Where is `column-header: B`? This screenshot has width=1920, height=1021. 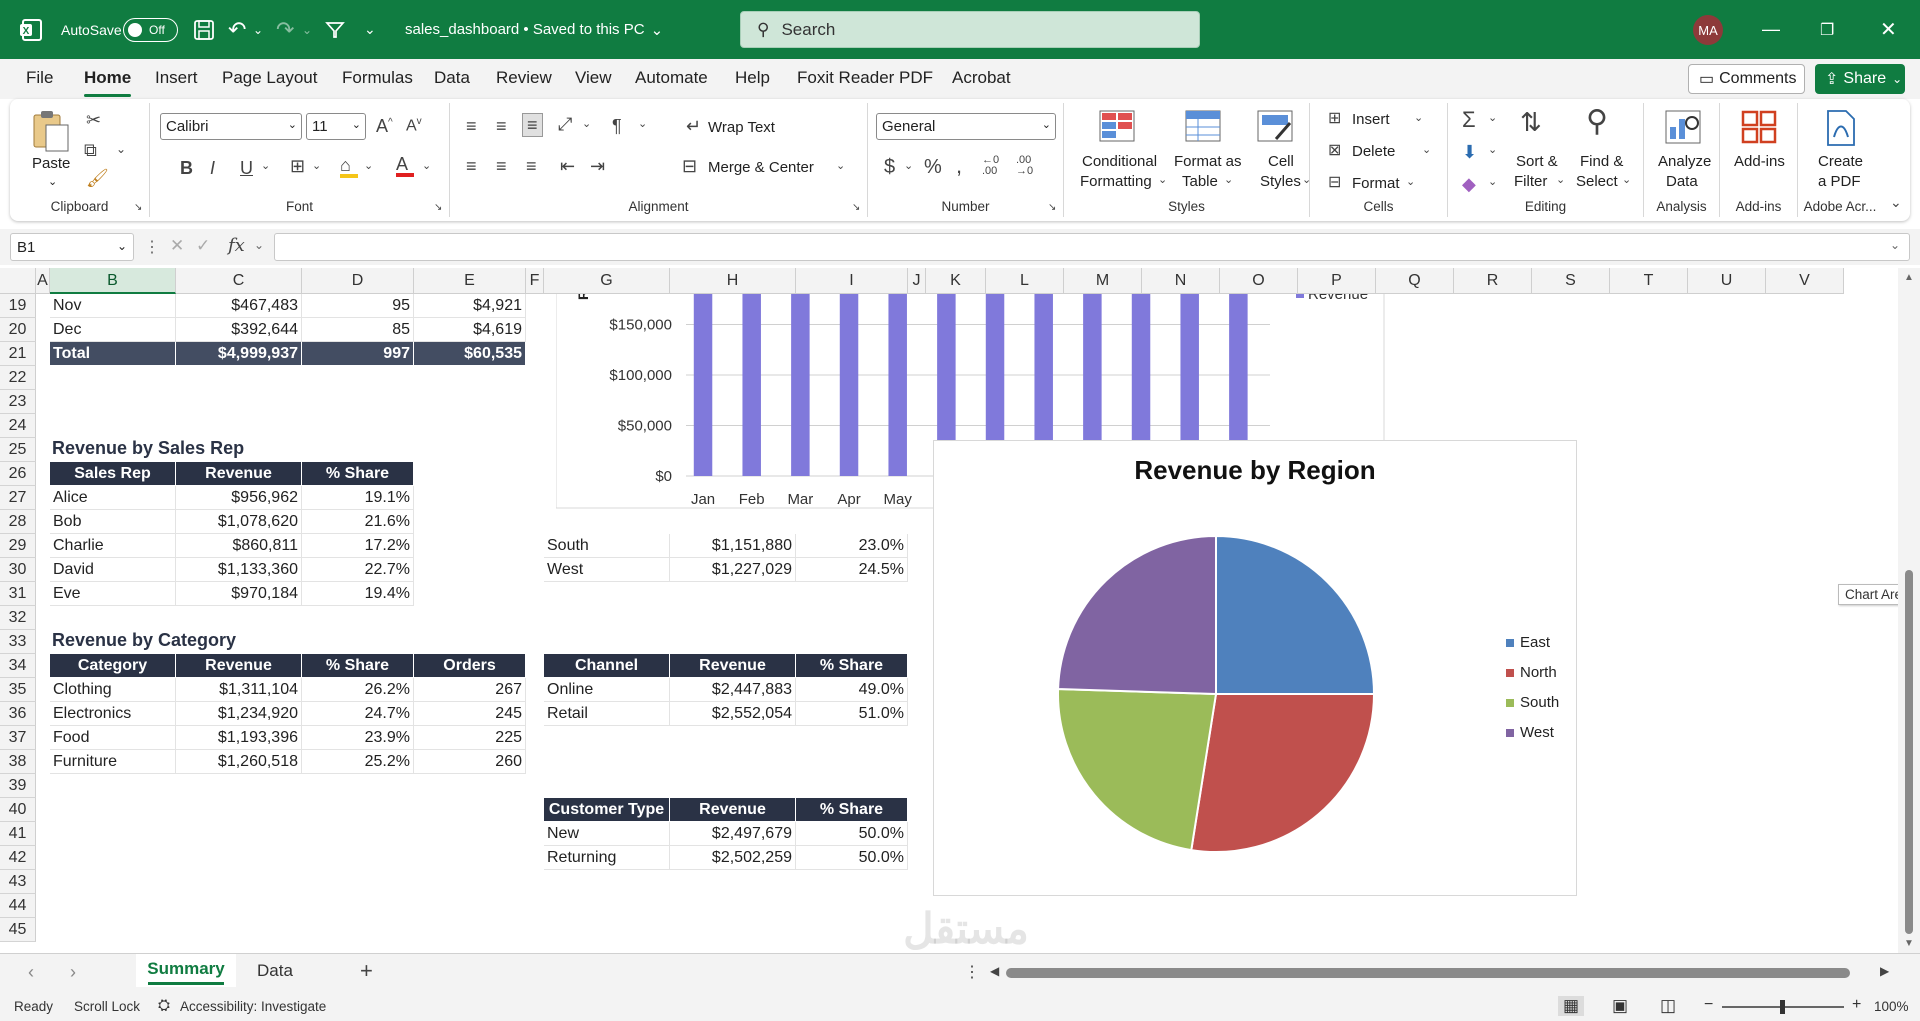 column-header: B is located at coordinates (113, 281).